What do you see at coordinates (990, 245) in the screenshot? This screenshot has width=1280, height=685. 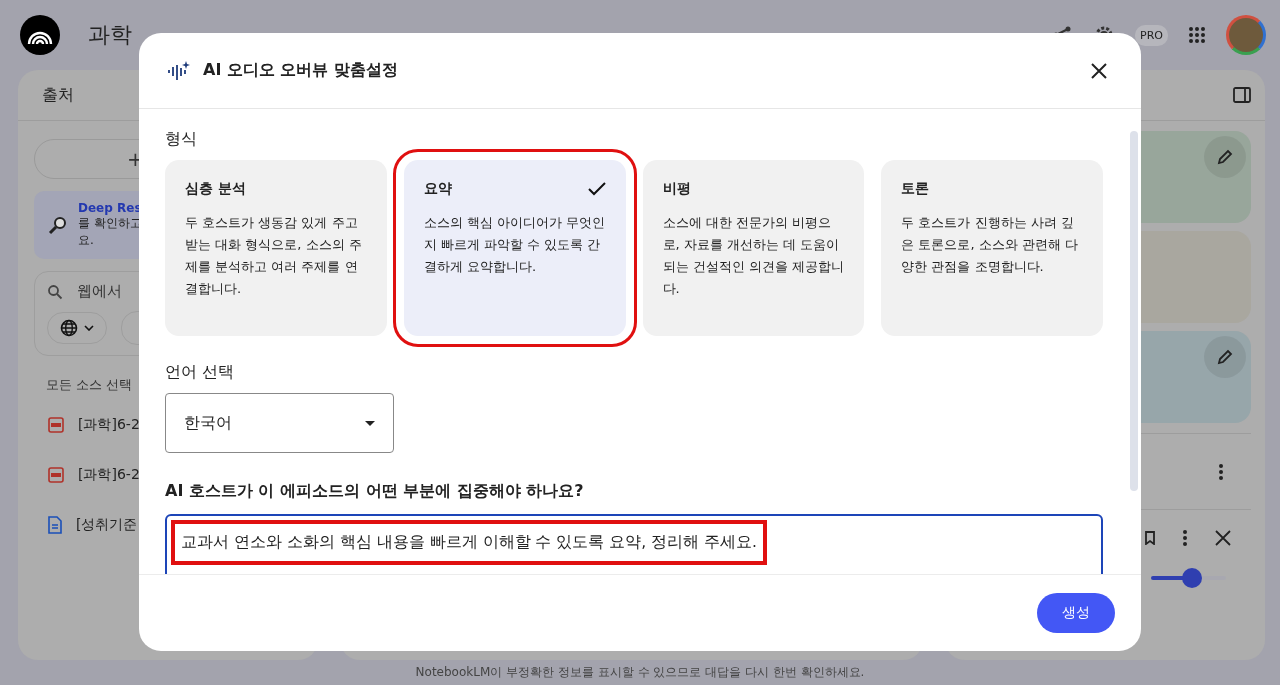 I see `format-description: 두 호스트가 진행하는 사려 깊은 토론으로, 소스와 관련해 다양한 관점을 조명합니다.` at bounding box center [990, 245].